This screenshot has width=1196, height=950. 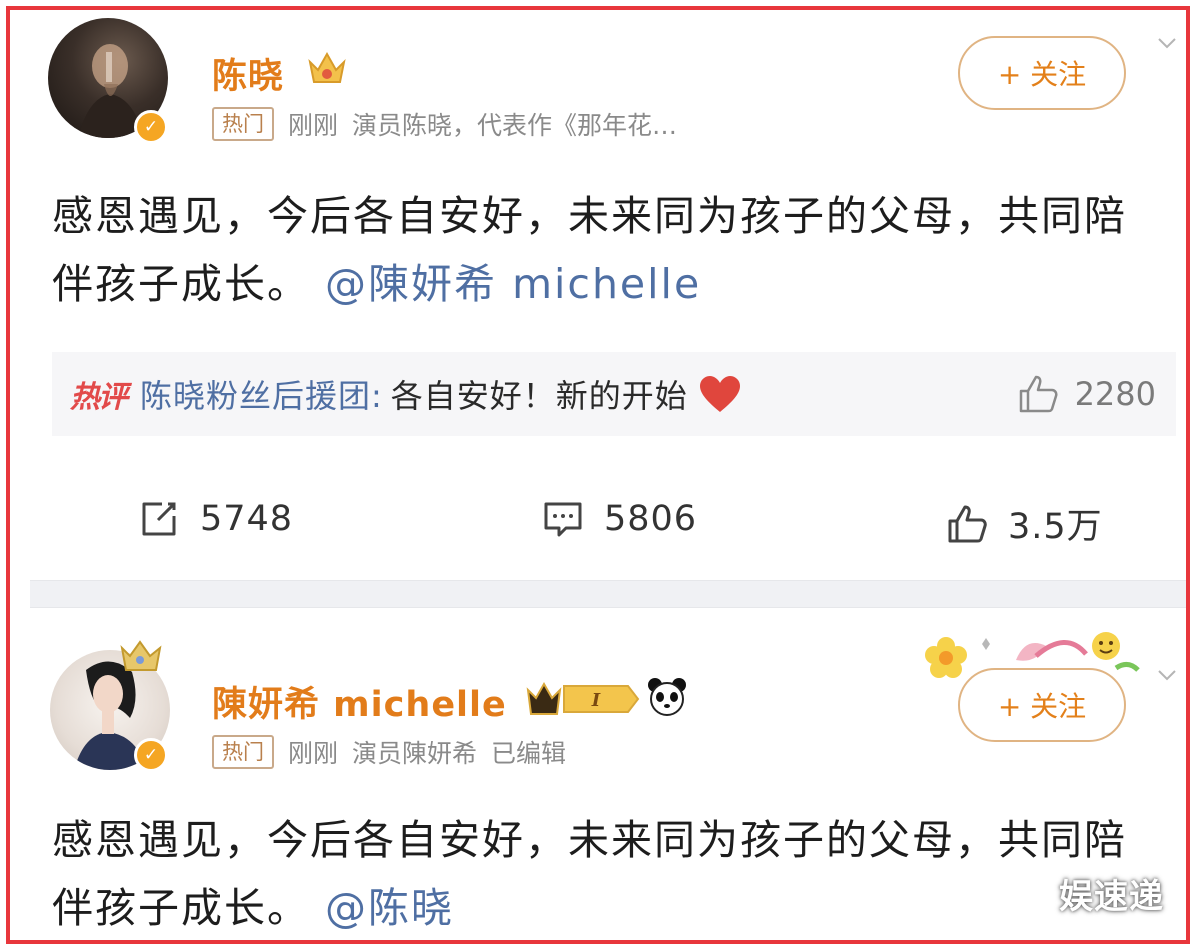 I want to click on edited-label: 已编辑, so click(x=528, y=752).